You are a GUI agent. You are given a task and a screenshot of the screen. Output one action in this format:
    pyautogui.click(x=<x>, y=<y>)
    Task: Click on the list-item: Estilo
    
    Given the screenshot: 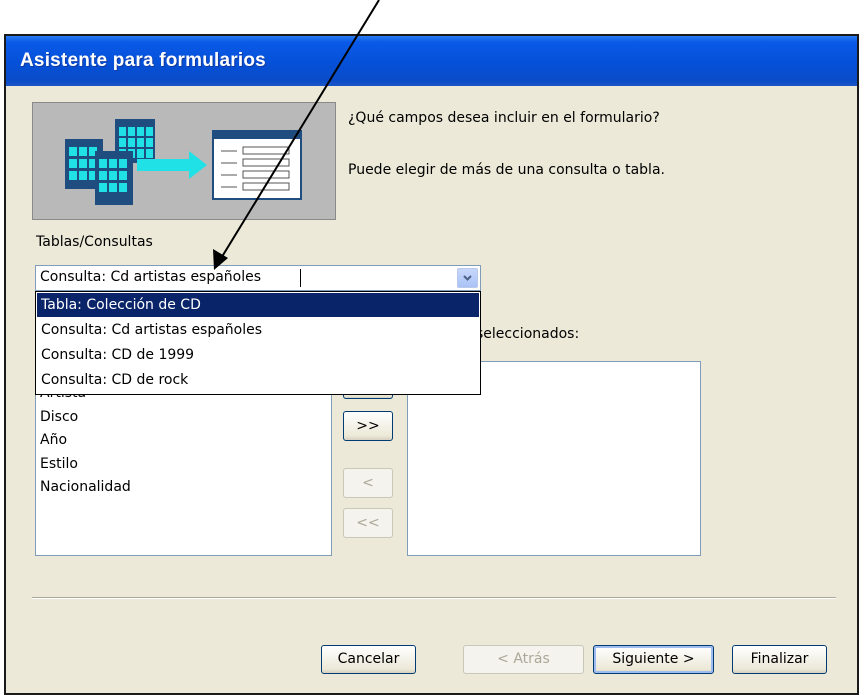 What is the action you would take?
    pyautogui.click(x=59, y=464)
    